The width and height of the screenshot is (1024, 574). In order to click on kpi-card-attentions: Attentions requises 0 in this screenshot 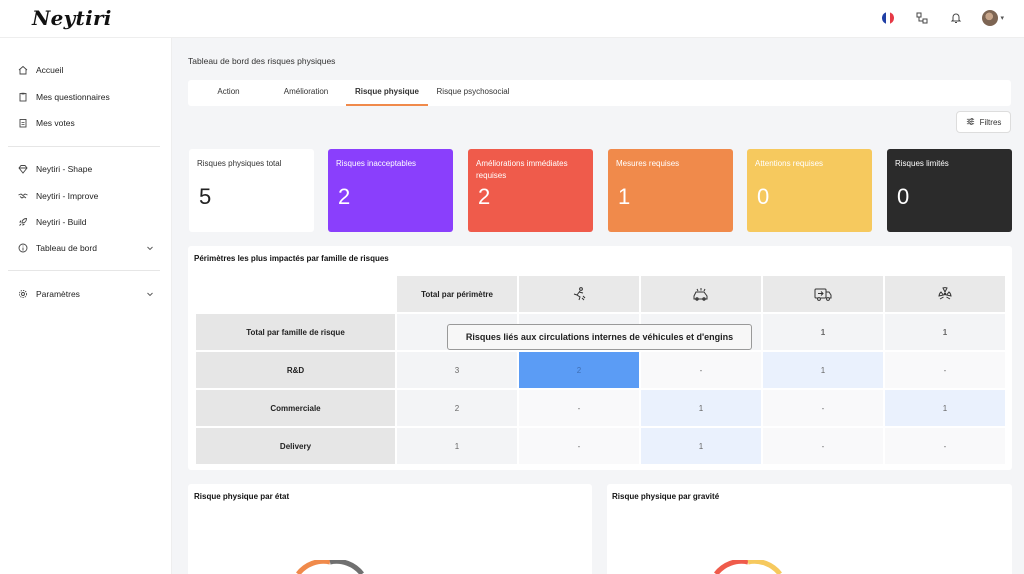, I will do `click(809, 190)`.